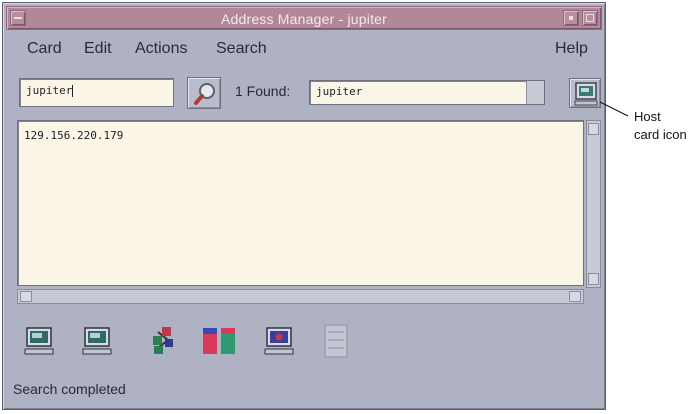 This screenshot has width=697, height=414. I want to click on toolbar-host-card-button, so click(39, 340).